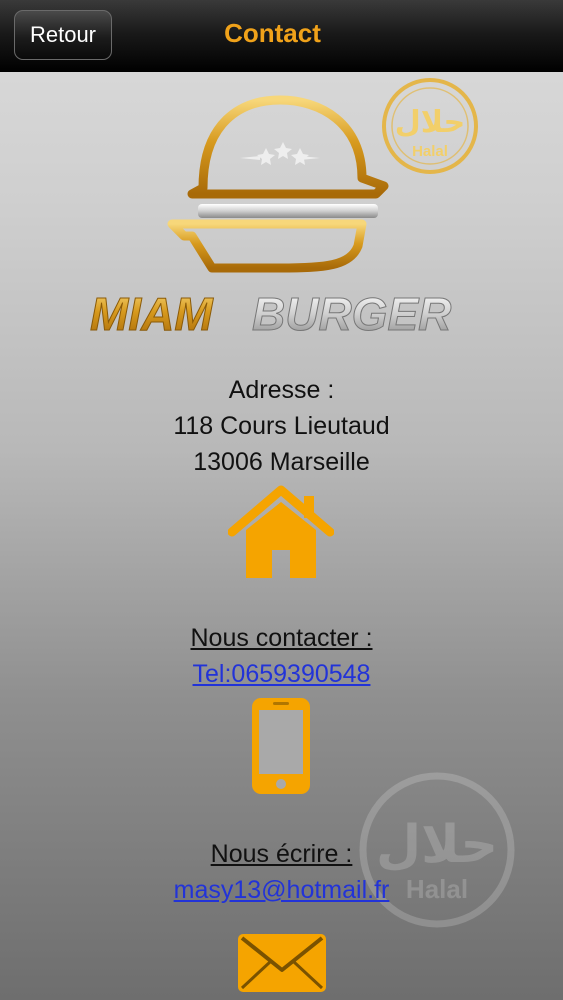 This screenshot has width=563, height=1000. I want to click on home-icon, so click(281, 532).